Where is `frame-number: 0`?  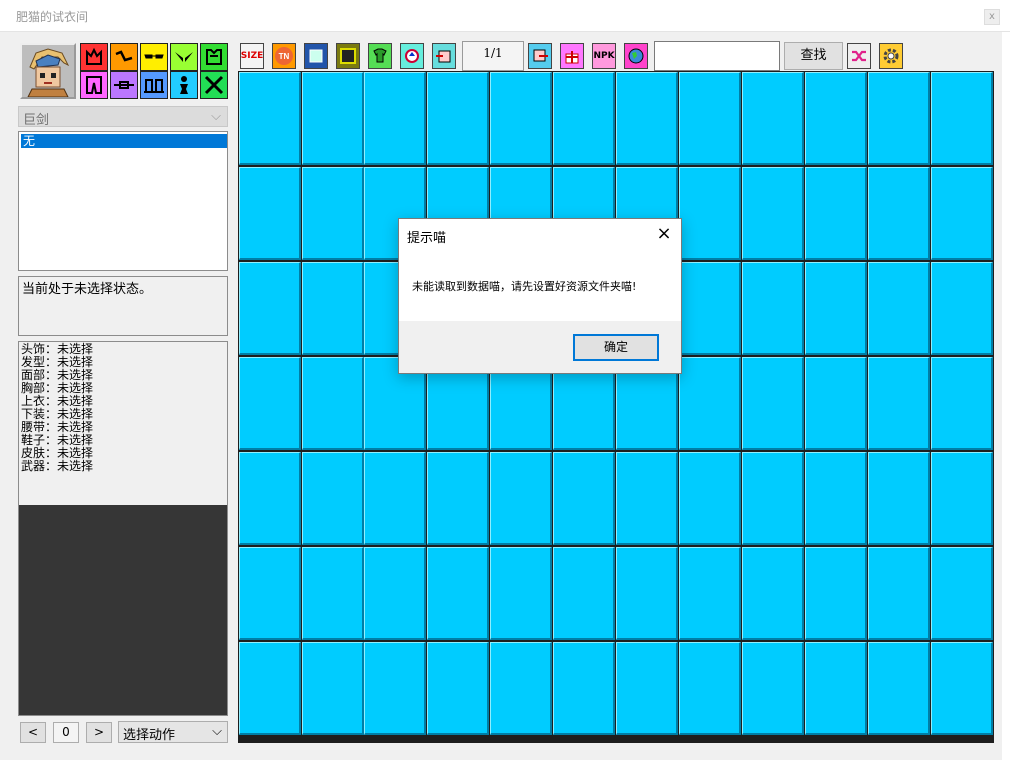 frame-number: 0 is located at coordinates (66, 732).